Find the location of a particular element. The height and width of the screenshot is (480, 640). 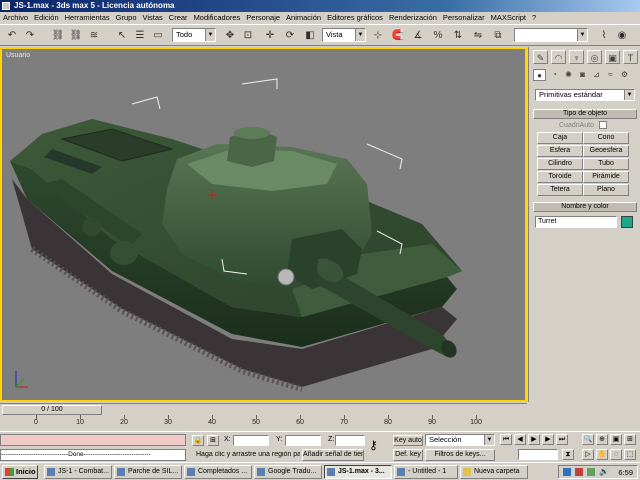

angle-snap-icon: ∡ is located at coordinates (418, 35).